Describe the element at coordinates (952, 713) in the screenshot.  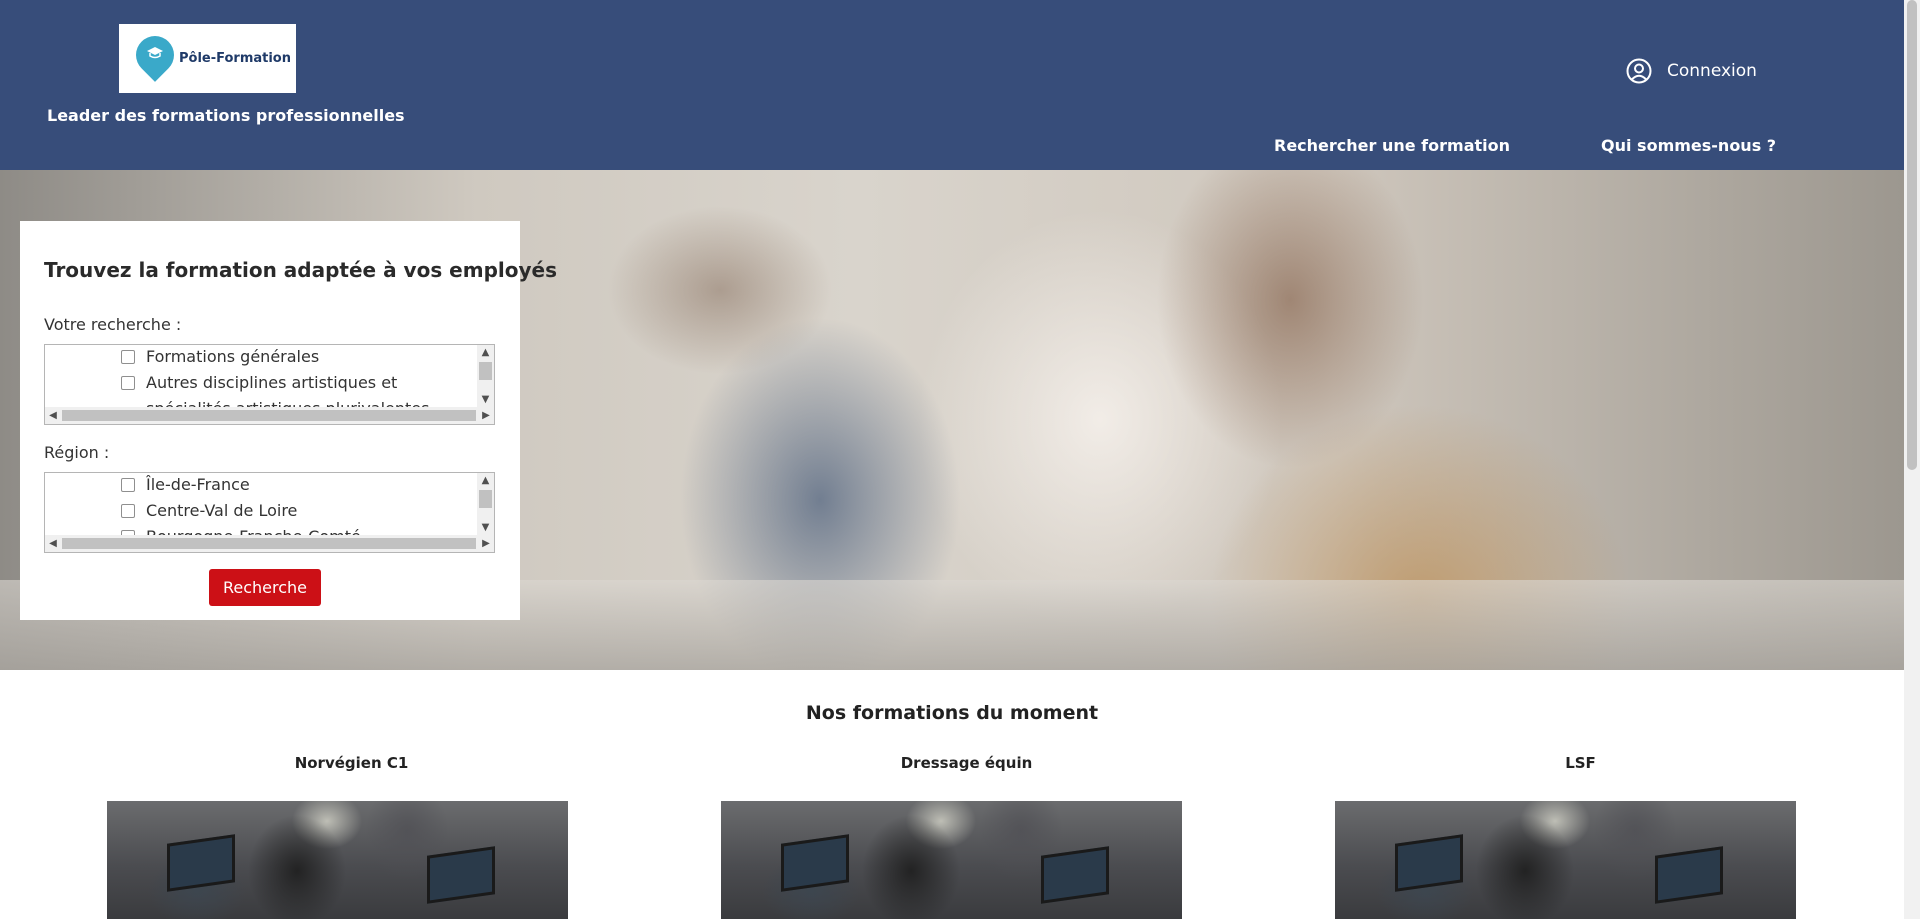
I see `featured-section-title: Nos formations du moment` at that location.